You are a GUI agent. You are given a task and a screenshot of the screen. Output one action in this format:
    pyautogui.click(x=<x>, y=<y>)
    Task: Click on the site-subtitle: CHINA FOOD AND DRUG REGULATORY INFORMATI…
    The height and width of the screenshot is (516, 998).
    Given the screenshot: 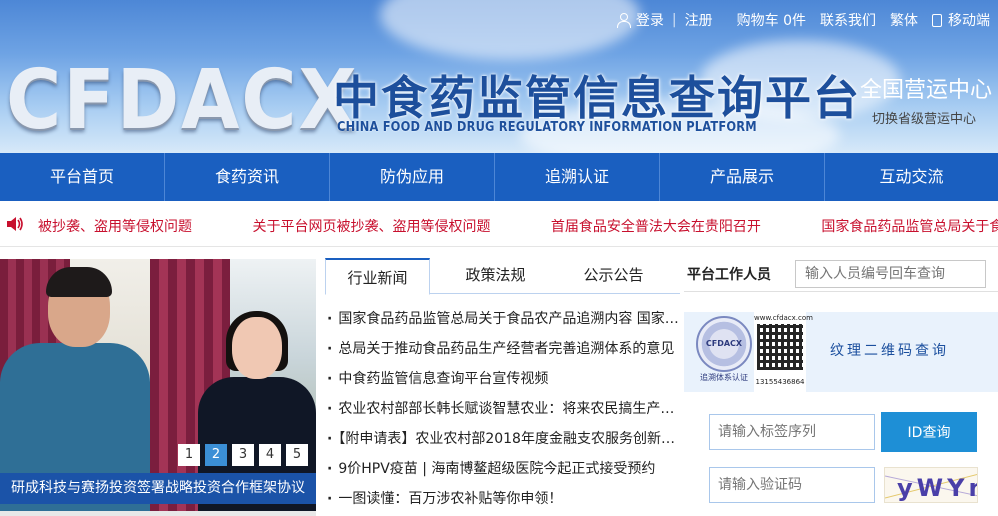 What is the action you would take?
    pyautogui.click(x=547, y=127)
    